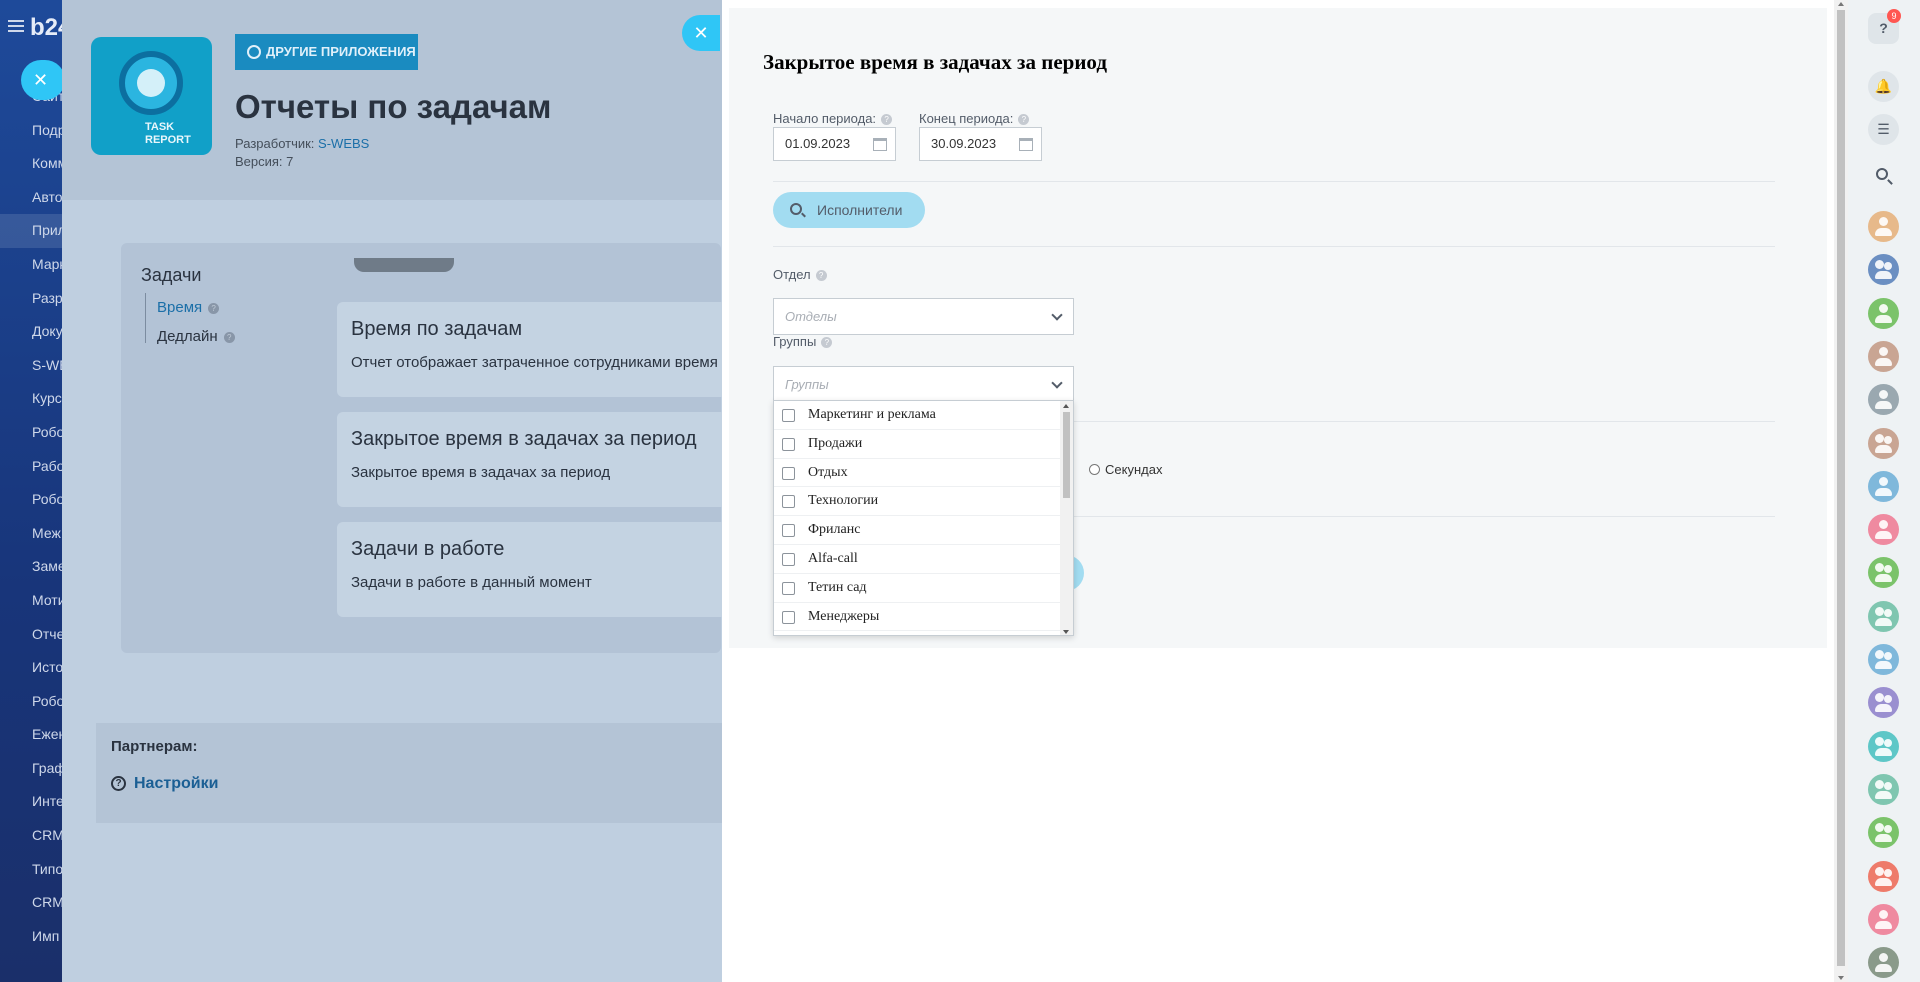  What do you see at coordinates (923, 384) in the screenshot?
I see `groups-select: Группы` at bounding box center [923, 384].